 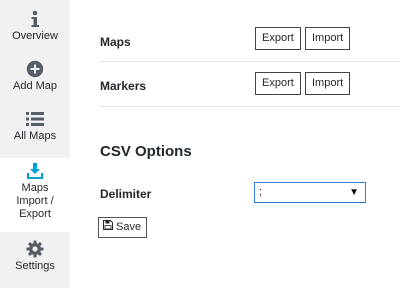 What do you see at coordinates (129, 227) in the screenshot?
I see `save-button-label: Save` at bounding box center [129, 227].